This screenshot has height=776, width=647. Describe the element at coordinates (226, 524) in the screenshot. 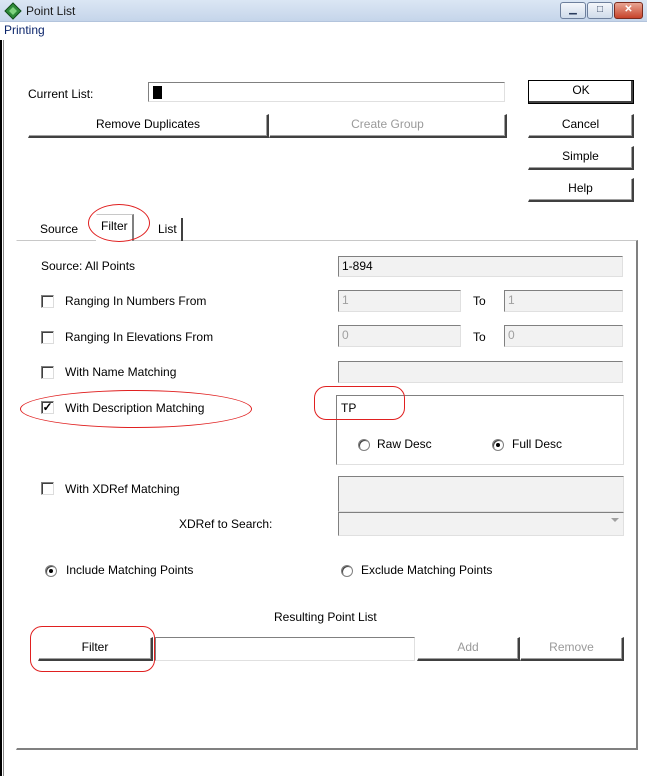

I see `xdref-search-label: XDRef to Search:` at that location.